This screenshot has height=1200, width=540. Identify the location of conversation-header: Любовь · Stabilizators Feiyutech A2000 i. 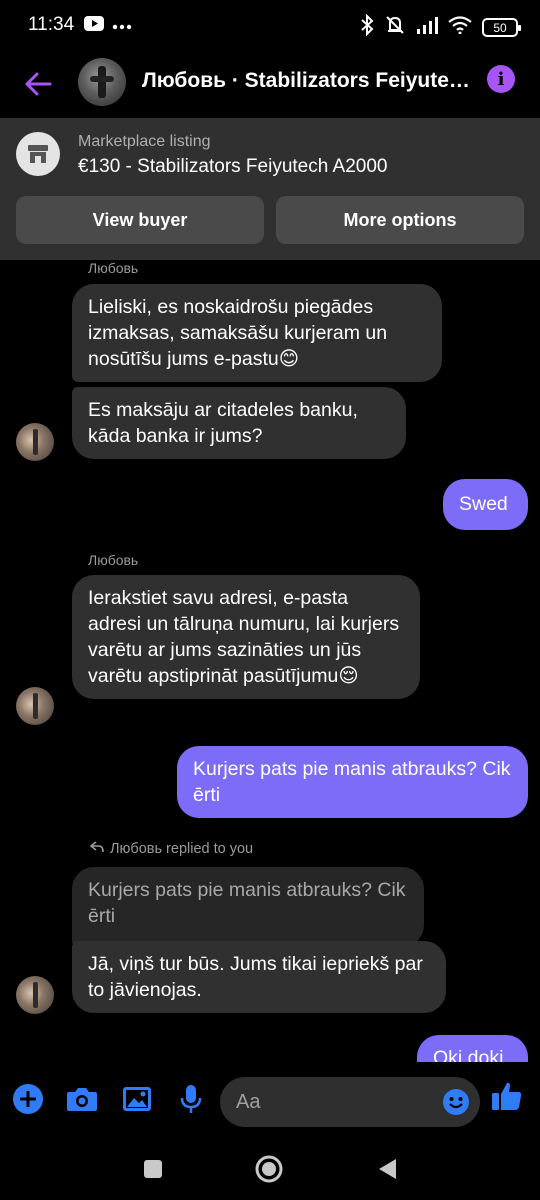
(270, 84).